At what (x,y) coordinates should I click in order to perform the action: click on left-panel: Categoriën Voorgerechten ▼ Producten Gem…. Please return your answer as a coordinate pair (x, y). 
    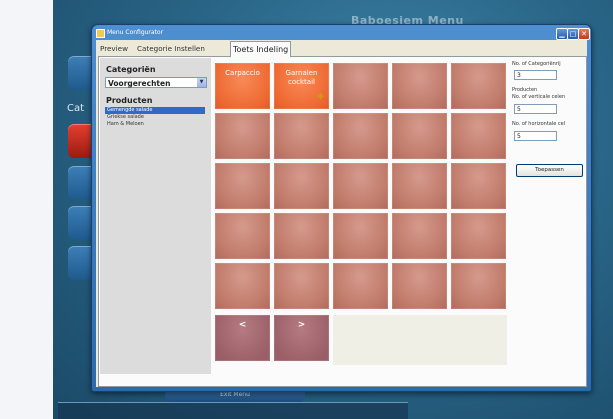
    Looking at the image, I should click on (155, 216).